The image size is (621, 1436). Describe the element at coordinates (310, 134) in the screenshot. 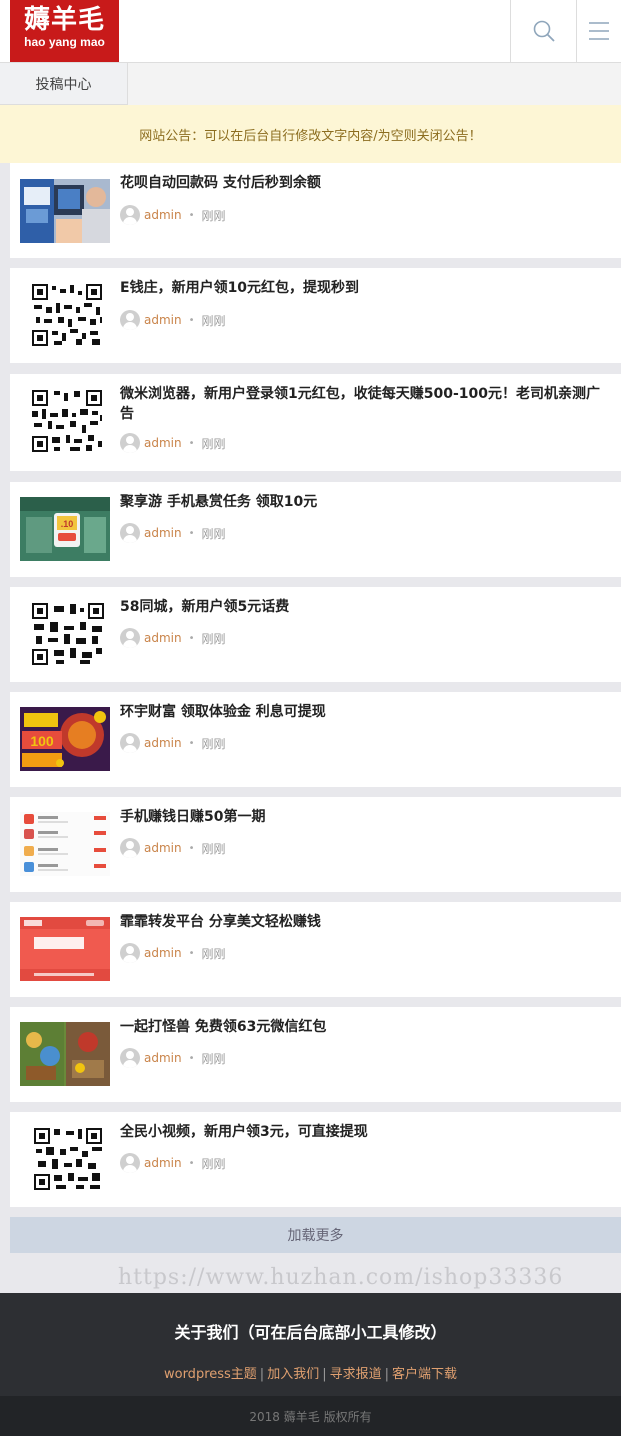

I see `site-notice: 网站公告：可以在后台自行修改文字内容/为空则关闭公告！` at that location.